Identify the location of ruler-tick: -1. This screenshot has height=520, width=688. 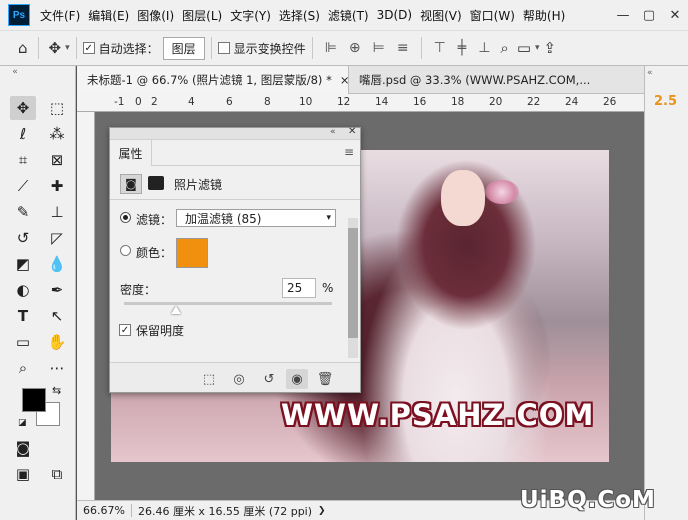
(119, 102).